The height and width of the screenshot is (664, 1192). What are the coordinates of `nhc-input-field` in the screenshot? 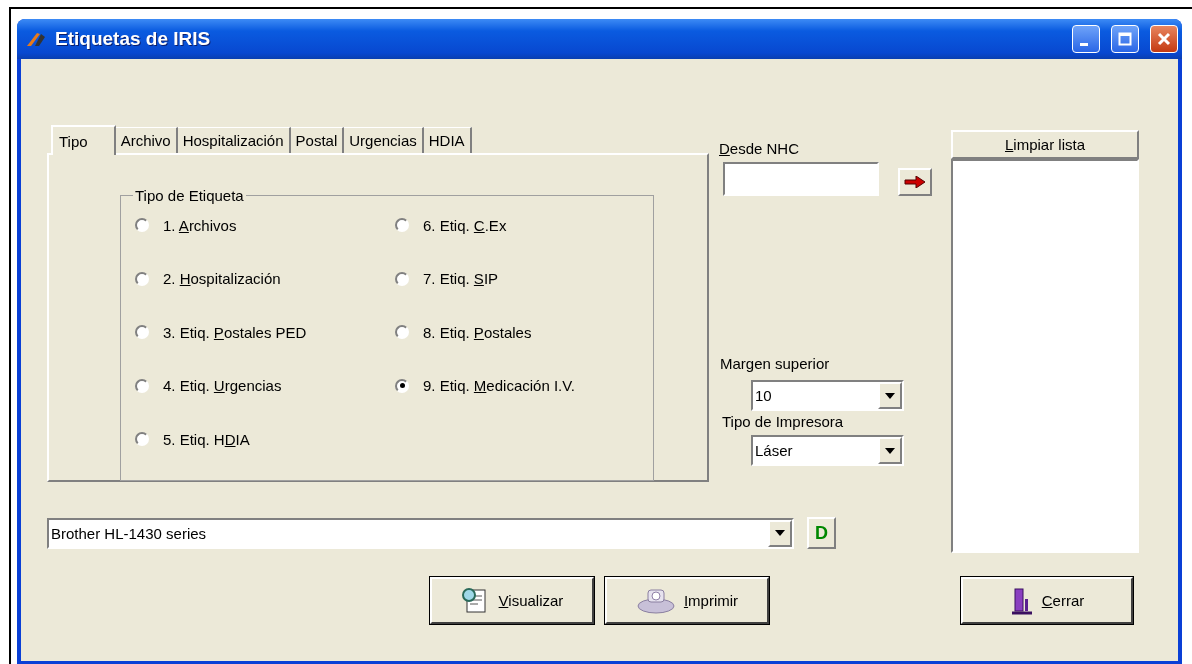 It's located at (801, 179).